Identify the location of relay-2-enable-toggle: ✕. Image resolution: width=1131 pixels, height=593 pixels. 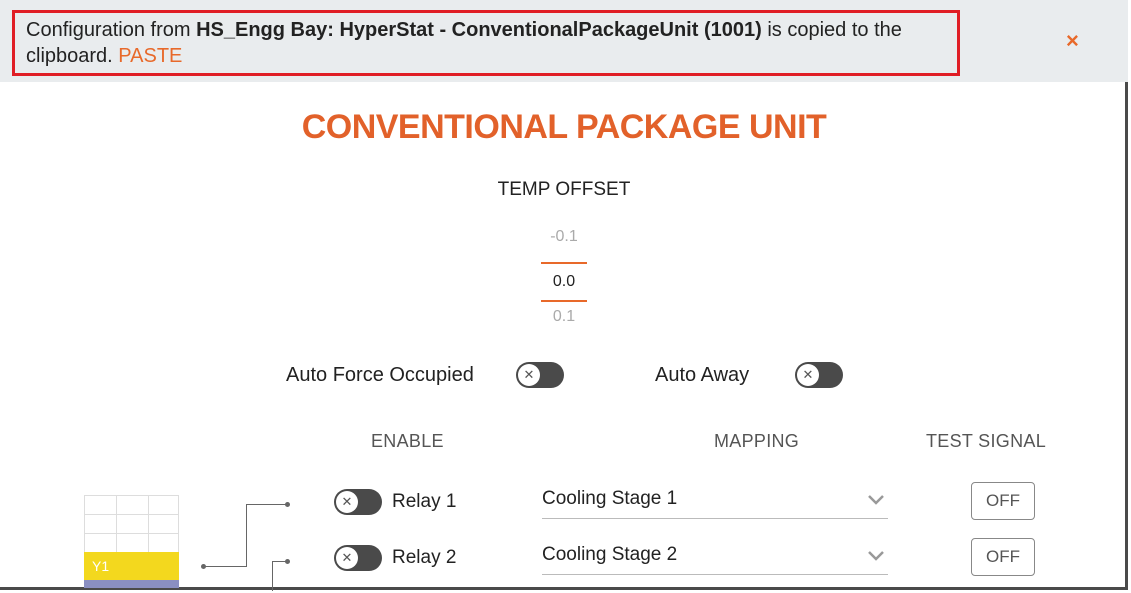
(358, 558).